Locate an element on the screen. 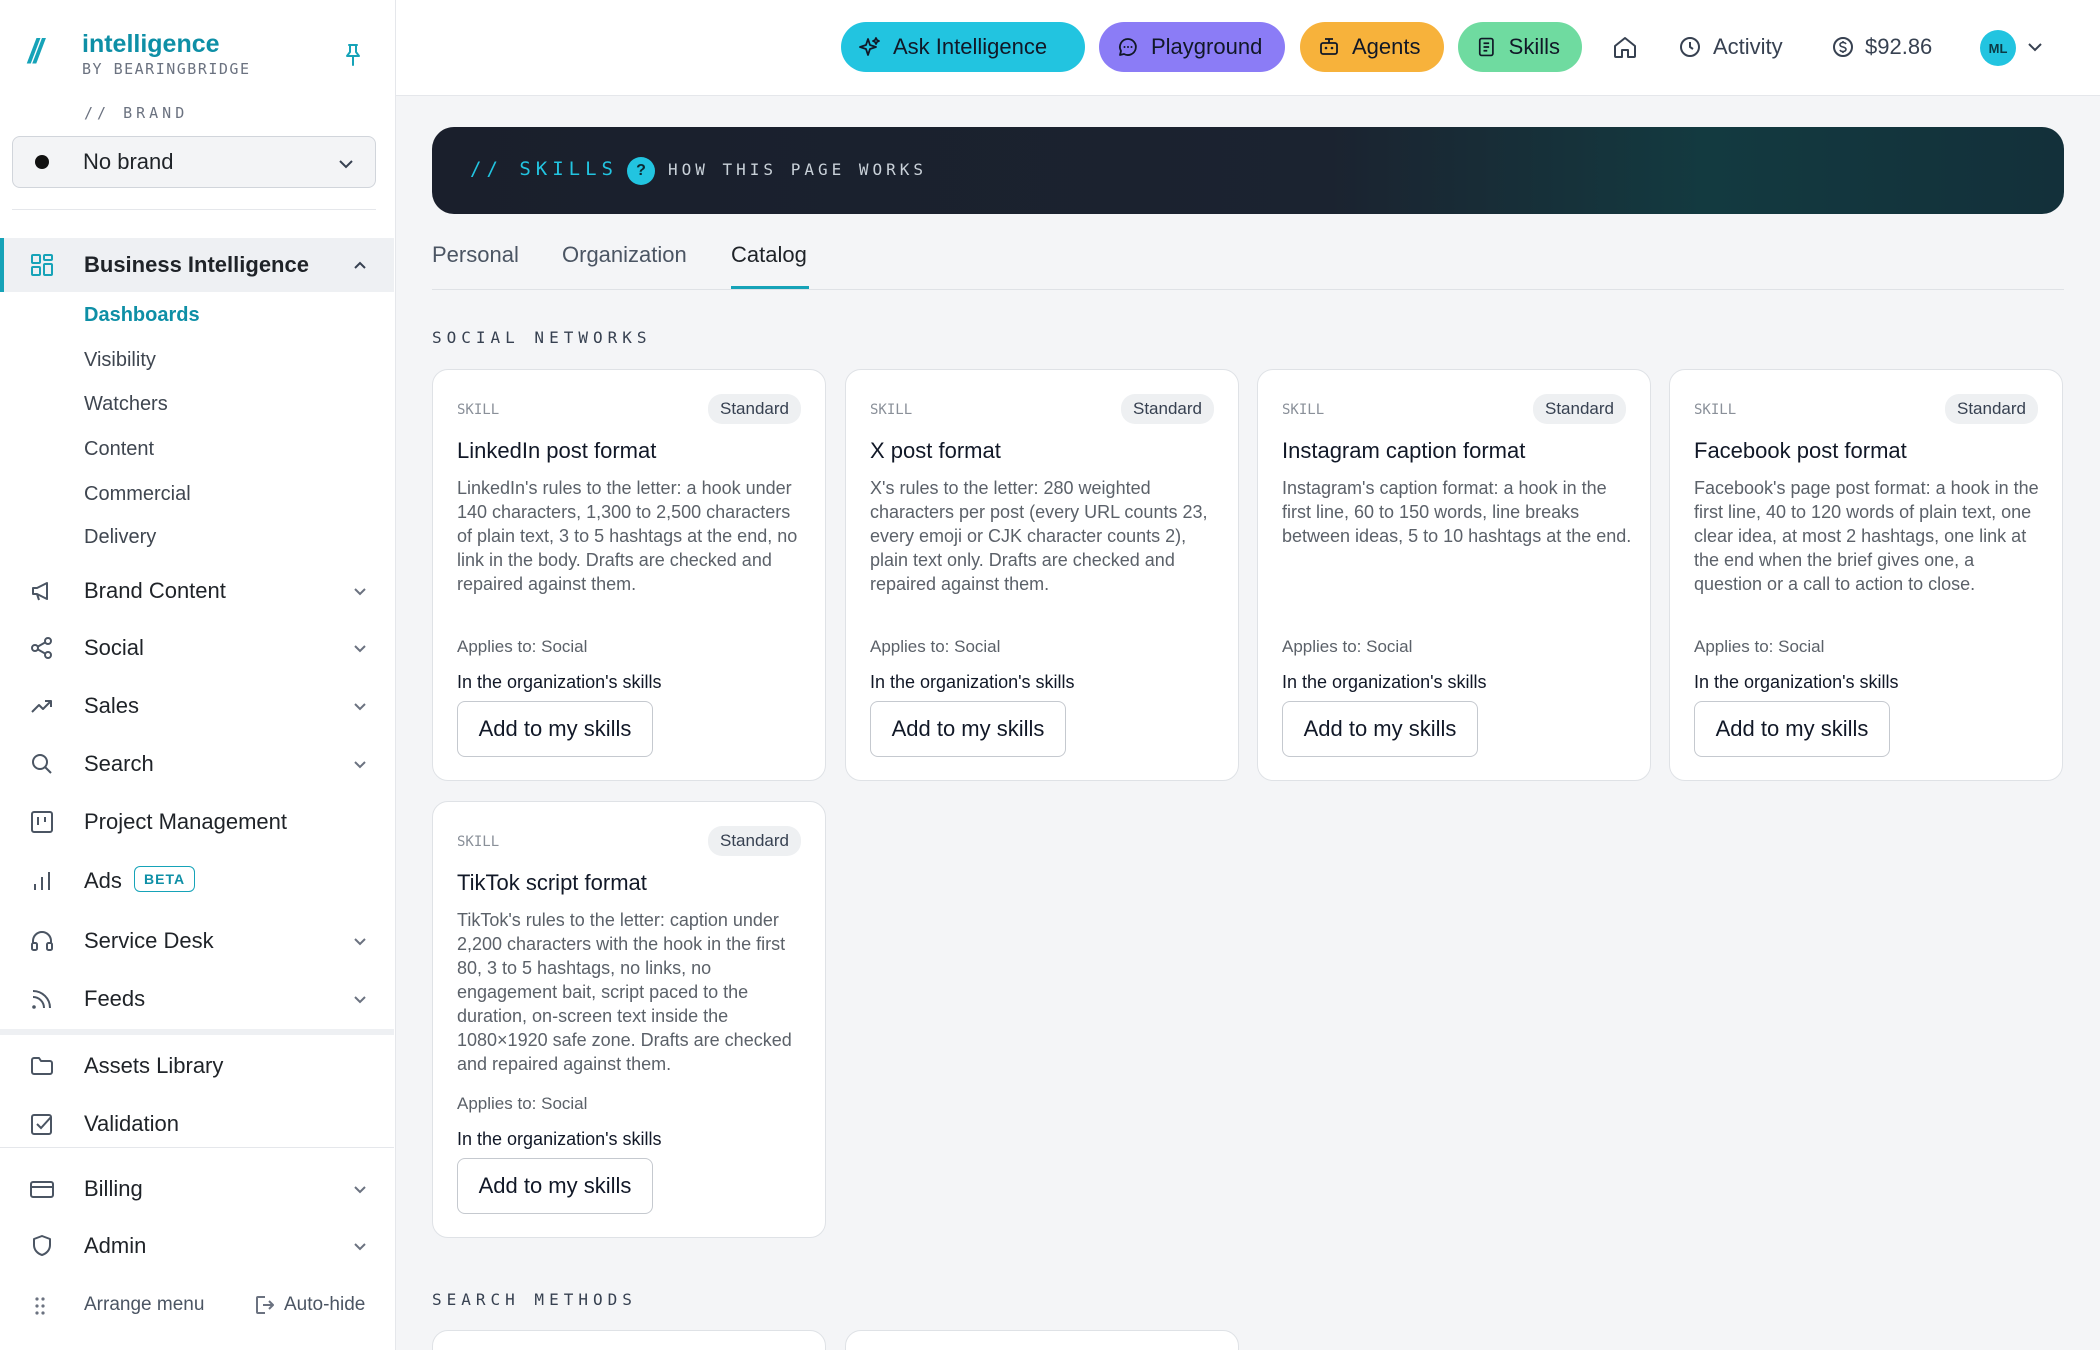  agents-button: Agents is located at coordinates (1372, 47).